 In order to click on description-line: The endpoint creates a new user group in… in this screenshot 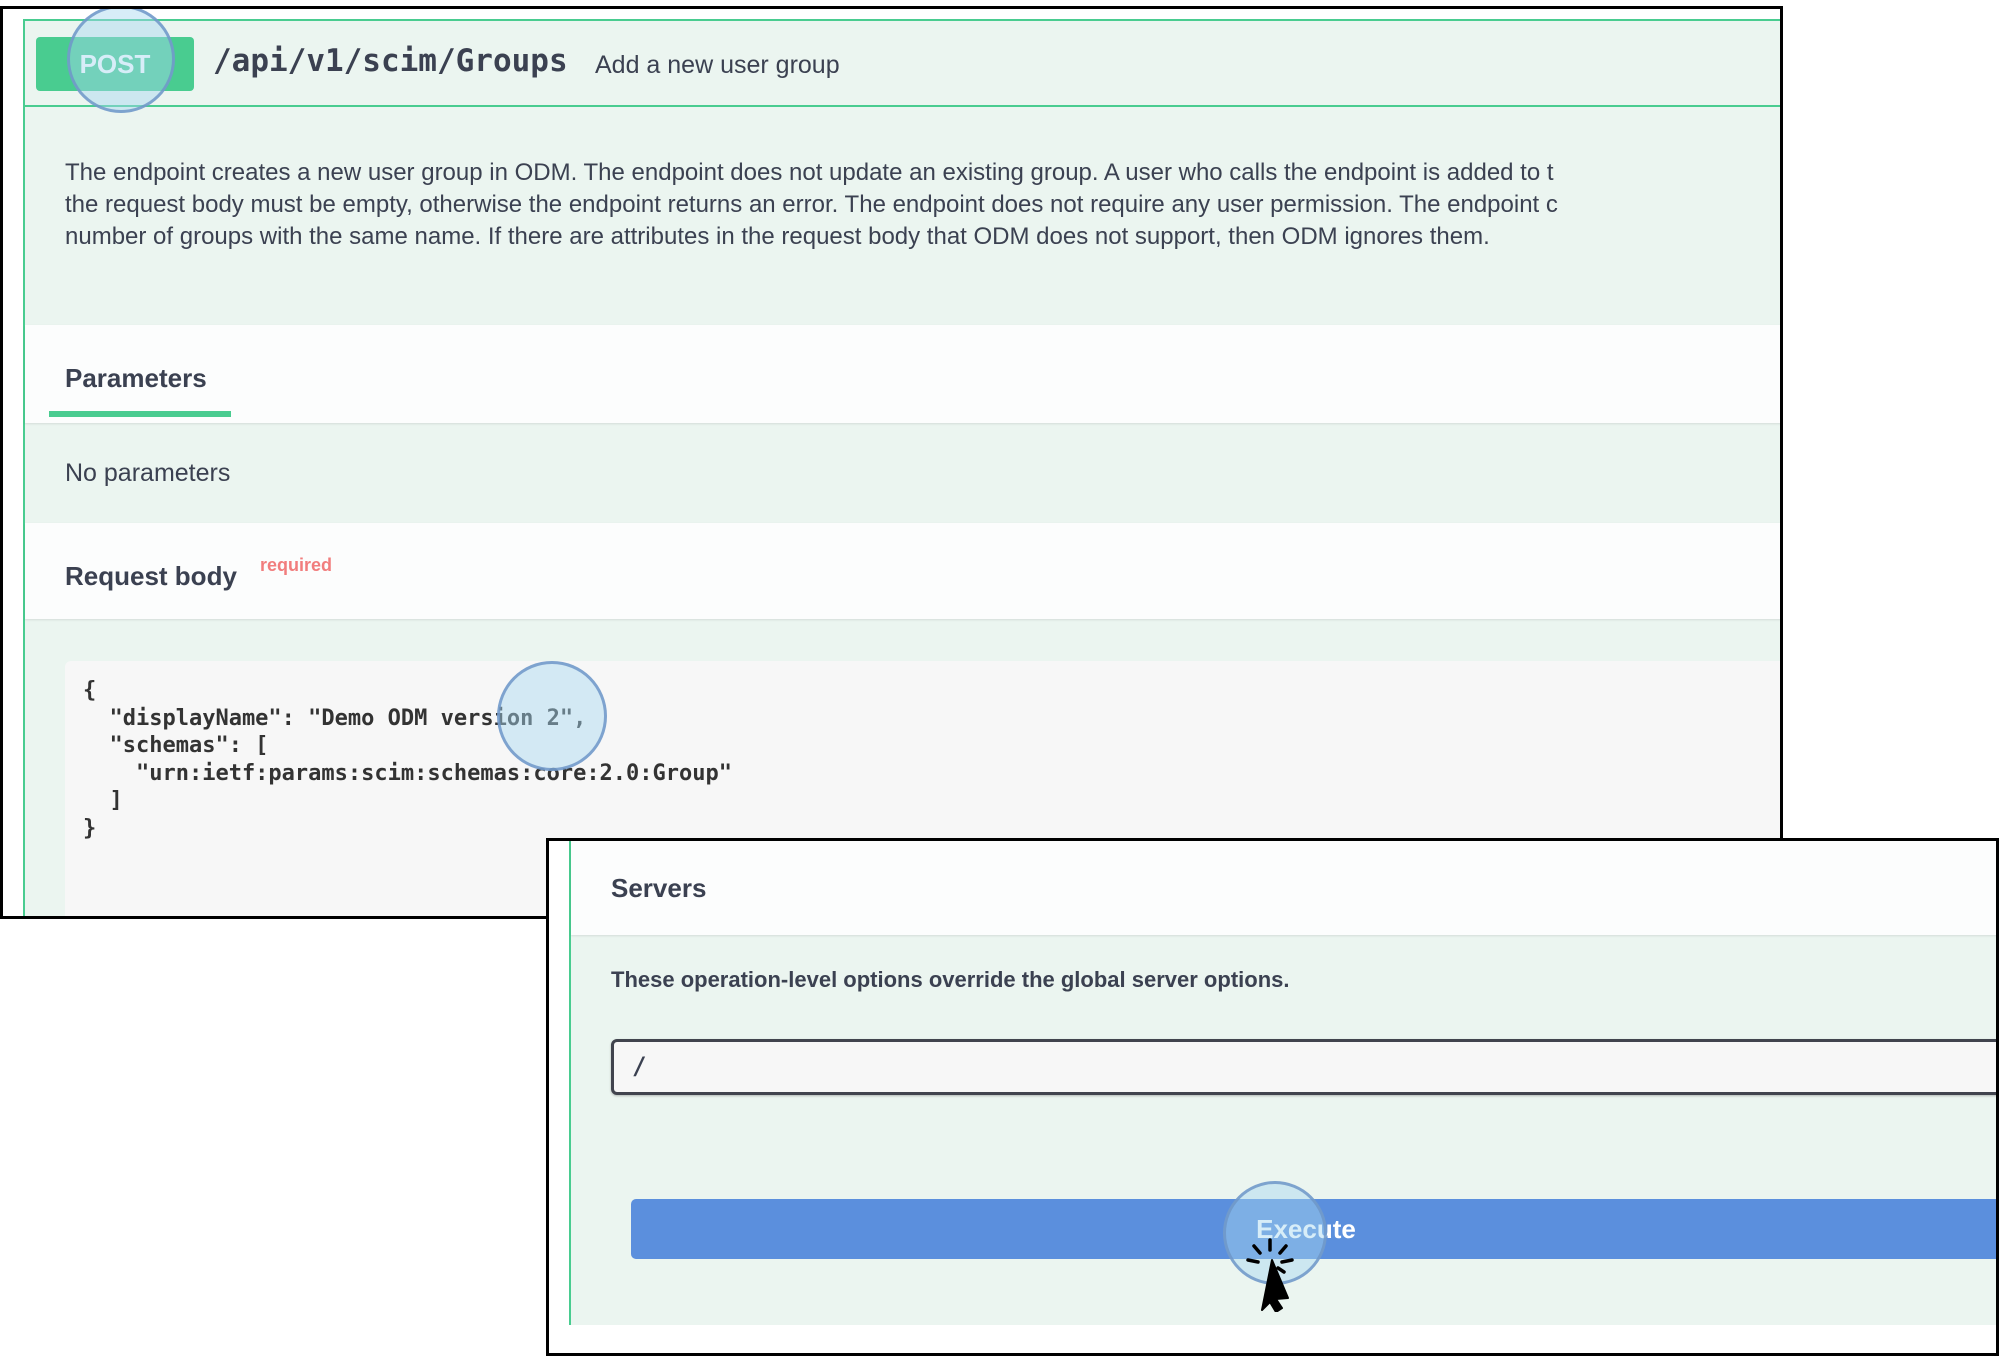, I will do `click(809, 172)`.